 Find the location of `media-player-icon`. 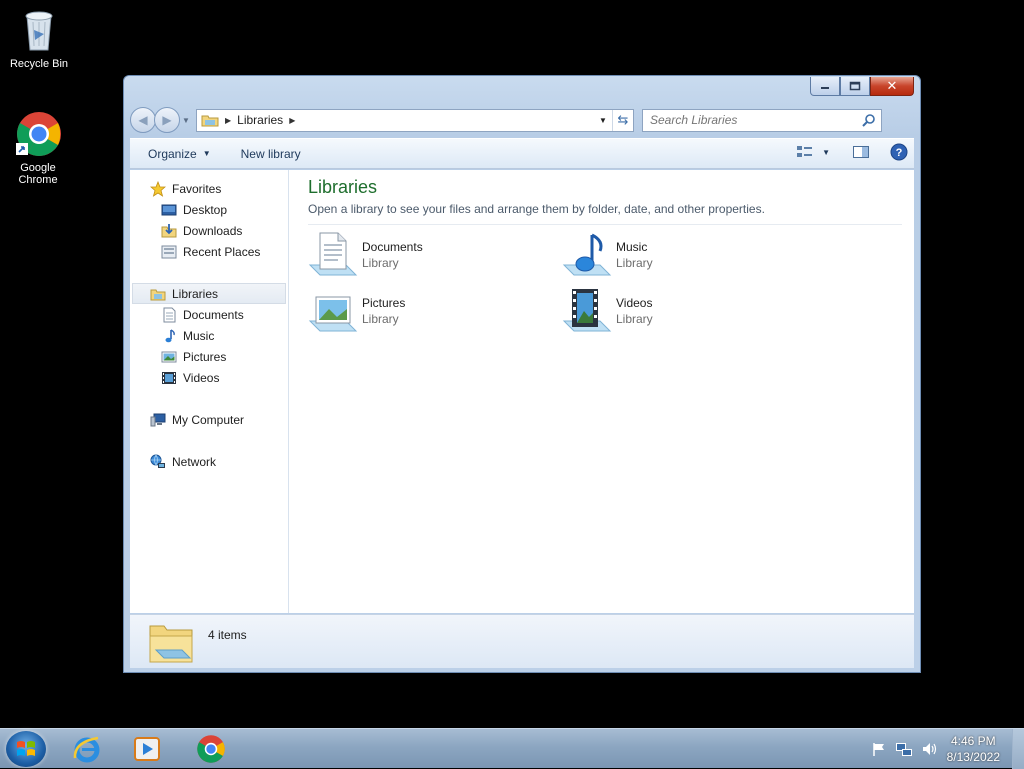

media-player-icon is located at coordinates (147, 749).